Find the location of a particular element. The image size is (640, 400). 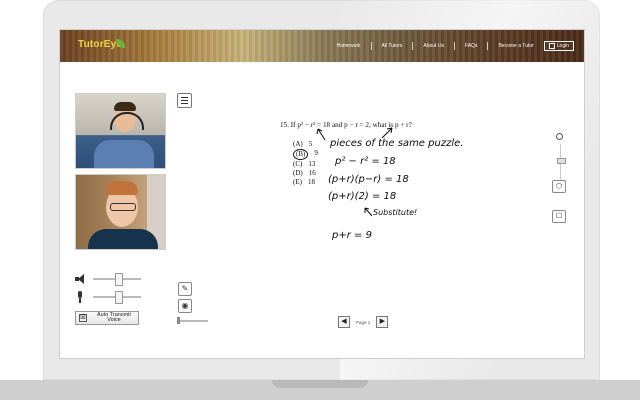

mic-icon is located at coordinates (80, 297).